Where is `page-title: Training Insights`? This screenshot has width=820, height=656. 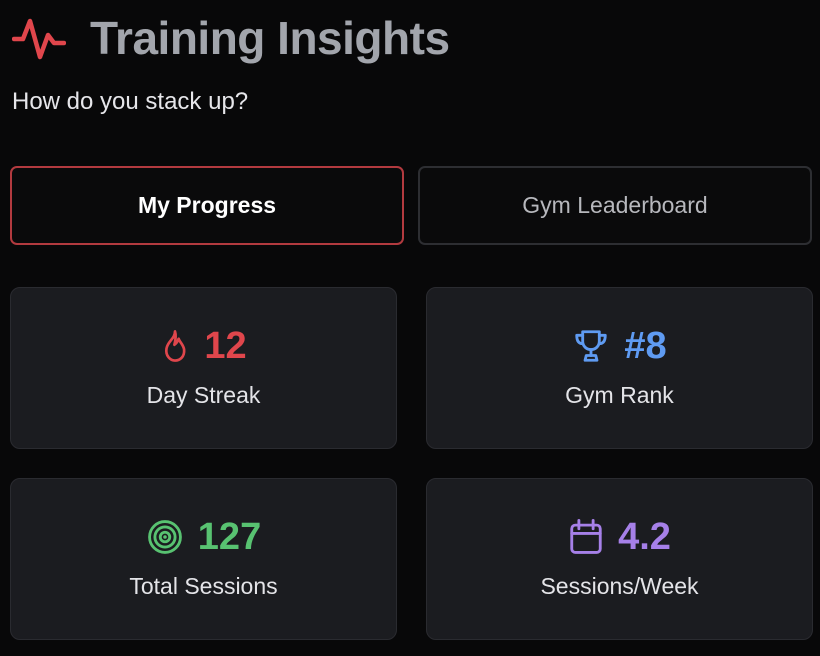
page-title: Training Insights is located at coordinates (270, 38).